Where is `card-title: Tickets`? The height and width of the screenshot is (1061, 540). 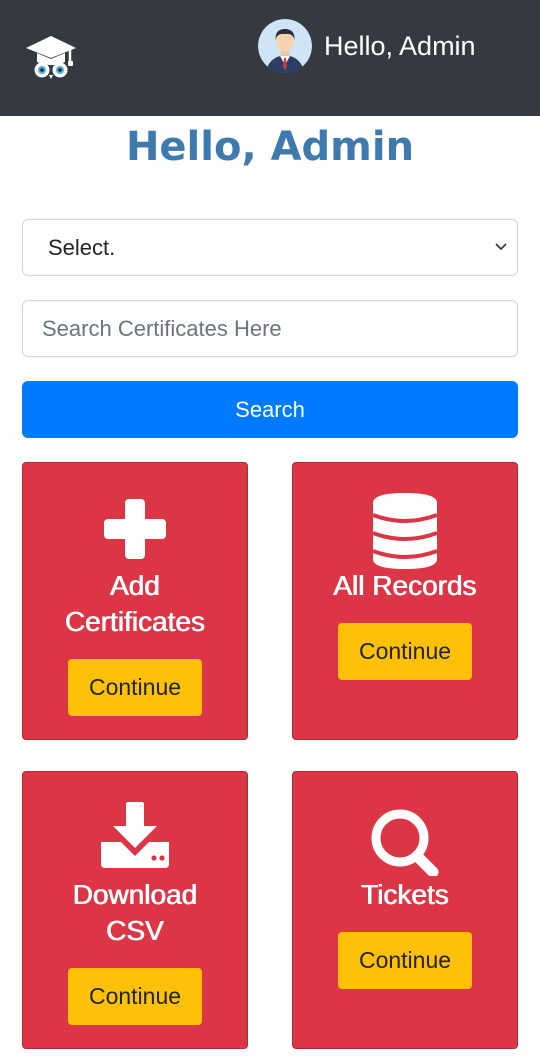 card-title: Tickets is located at coordinates (405, 894).